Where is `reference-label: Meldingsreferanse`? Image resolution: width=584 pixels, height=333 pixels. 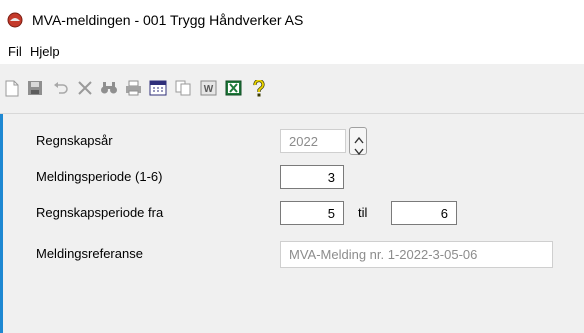 reference-label: Meldingsreferanse is located at coordinates (89, 253).